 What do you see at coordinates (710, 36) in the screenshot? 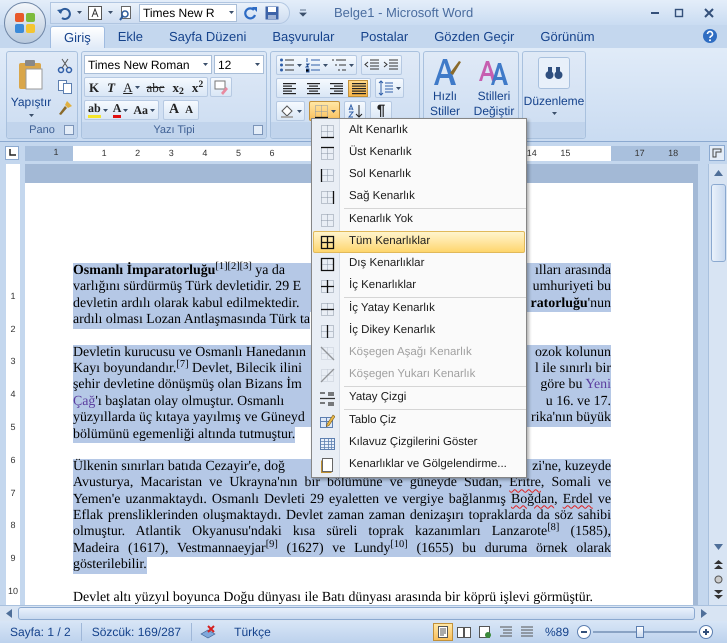
I see `help-button` at bounding box center [710, 36].